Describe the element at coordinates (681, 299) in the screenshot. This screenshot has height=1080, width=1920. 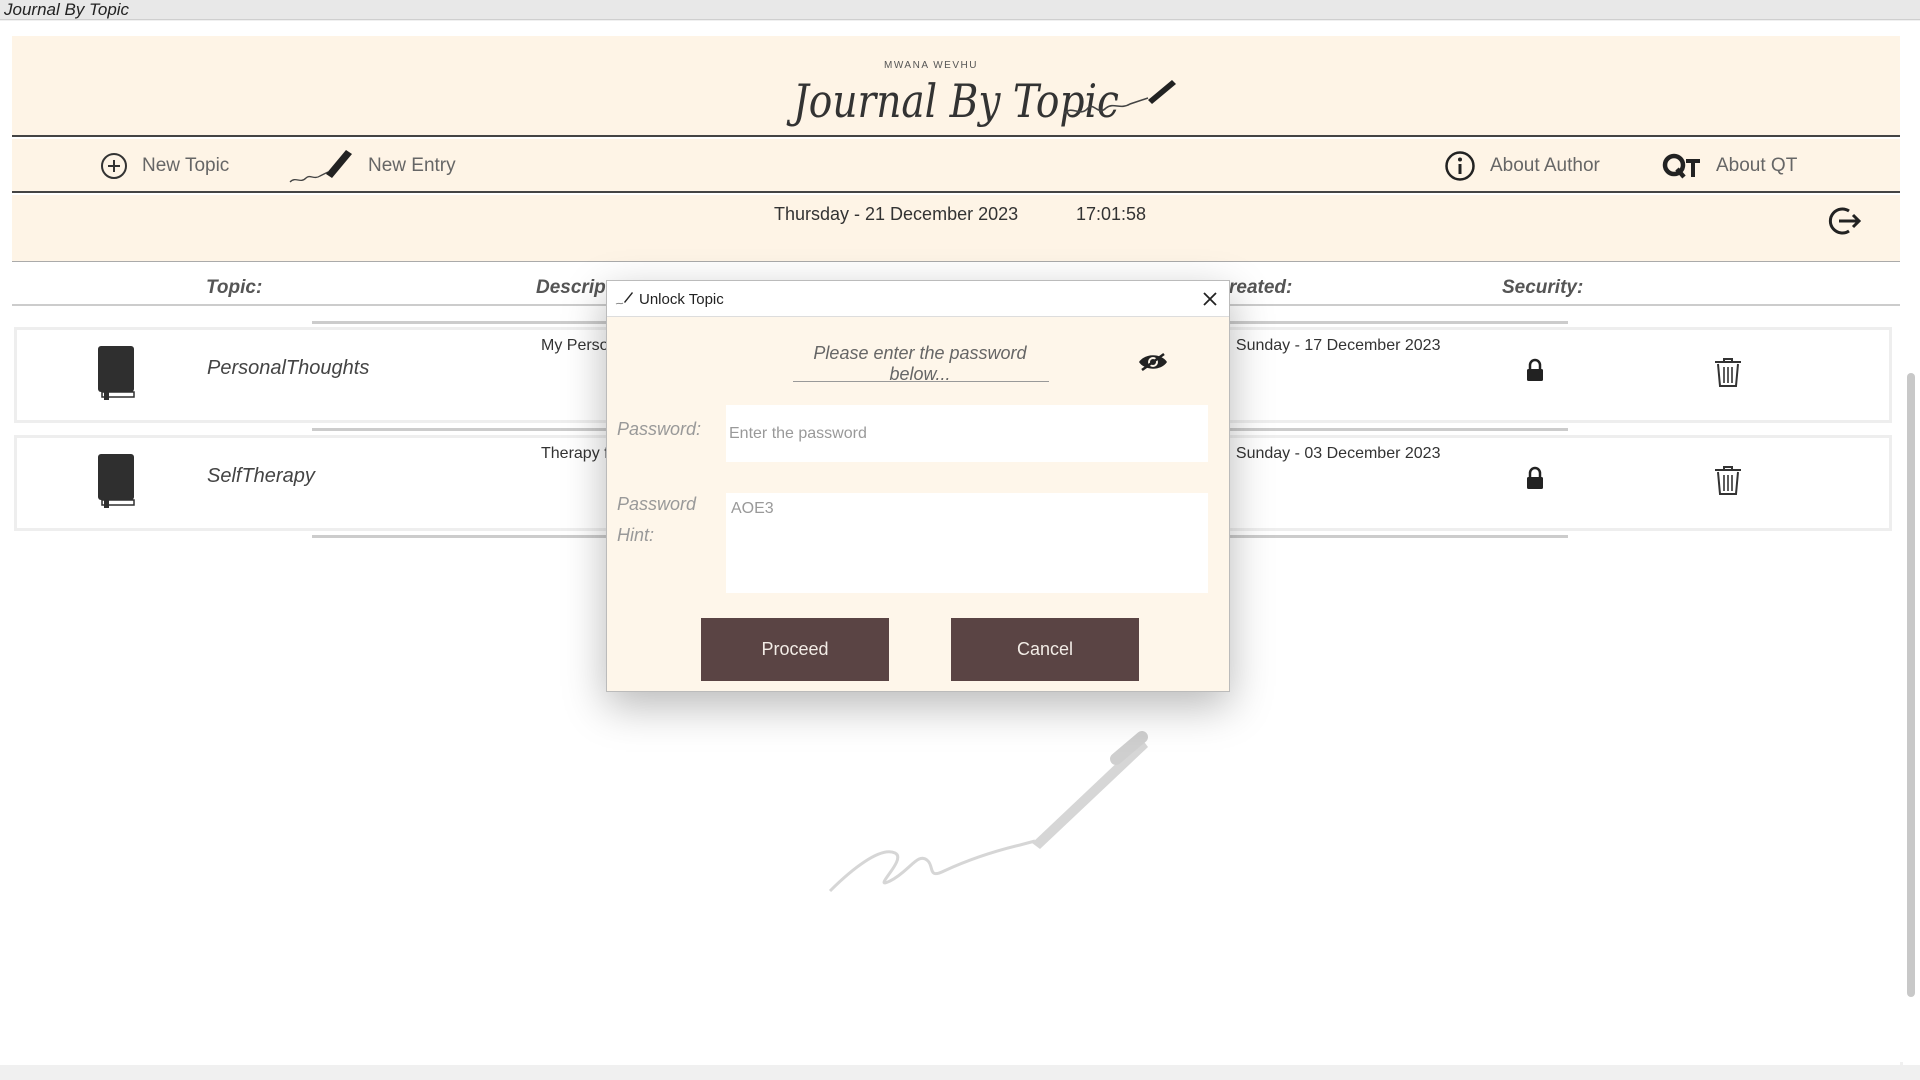
I see `dialog-title: Unlock Topic` at that location.